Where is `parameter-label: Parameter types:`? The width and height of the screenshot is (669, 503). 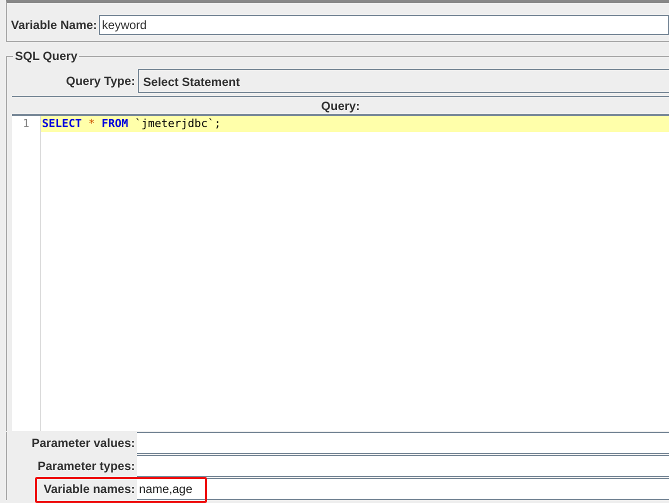 parameter-label: Parameter types: is located at coordinates (86, 466).